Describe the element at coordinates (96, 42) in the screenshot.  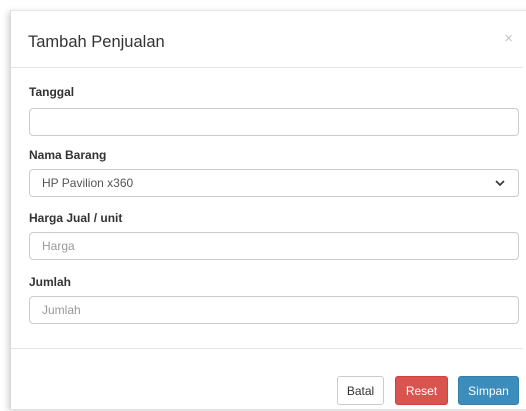
I see `modal-title: Tambah Penjualan` at that location.